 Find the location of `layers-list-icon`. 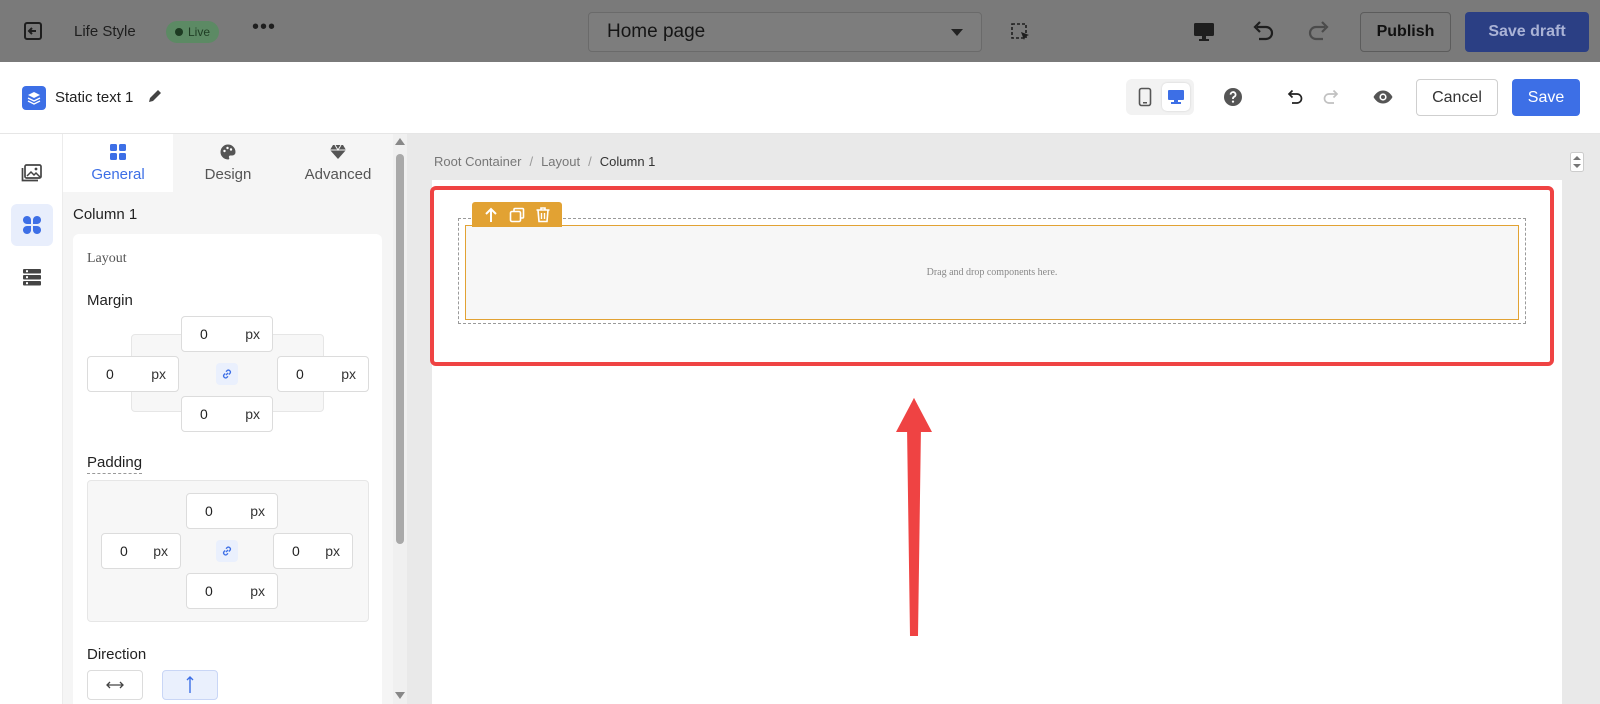

layers-list-icon is located at coordinates (32, 277).